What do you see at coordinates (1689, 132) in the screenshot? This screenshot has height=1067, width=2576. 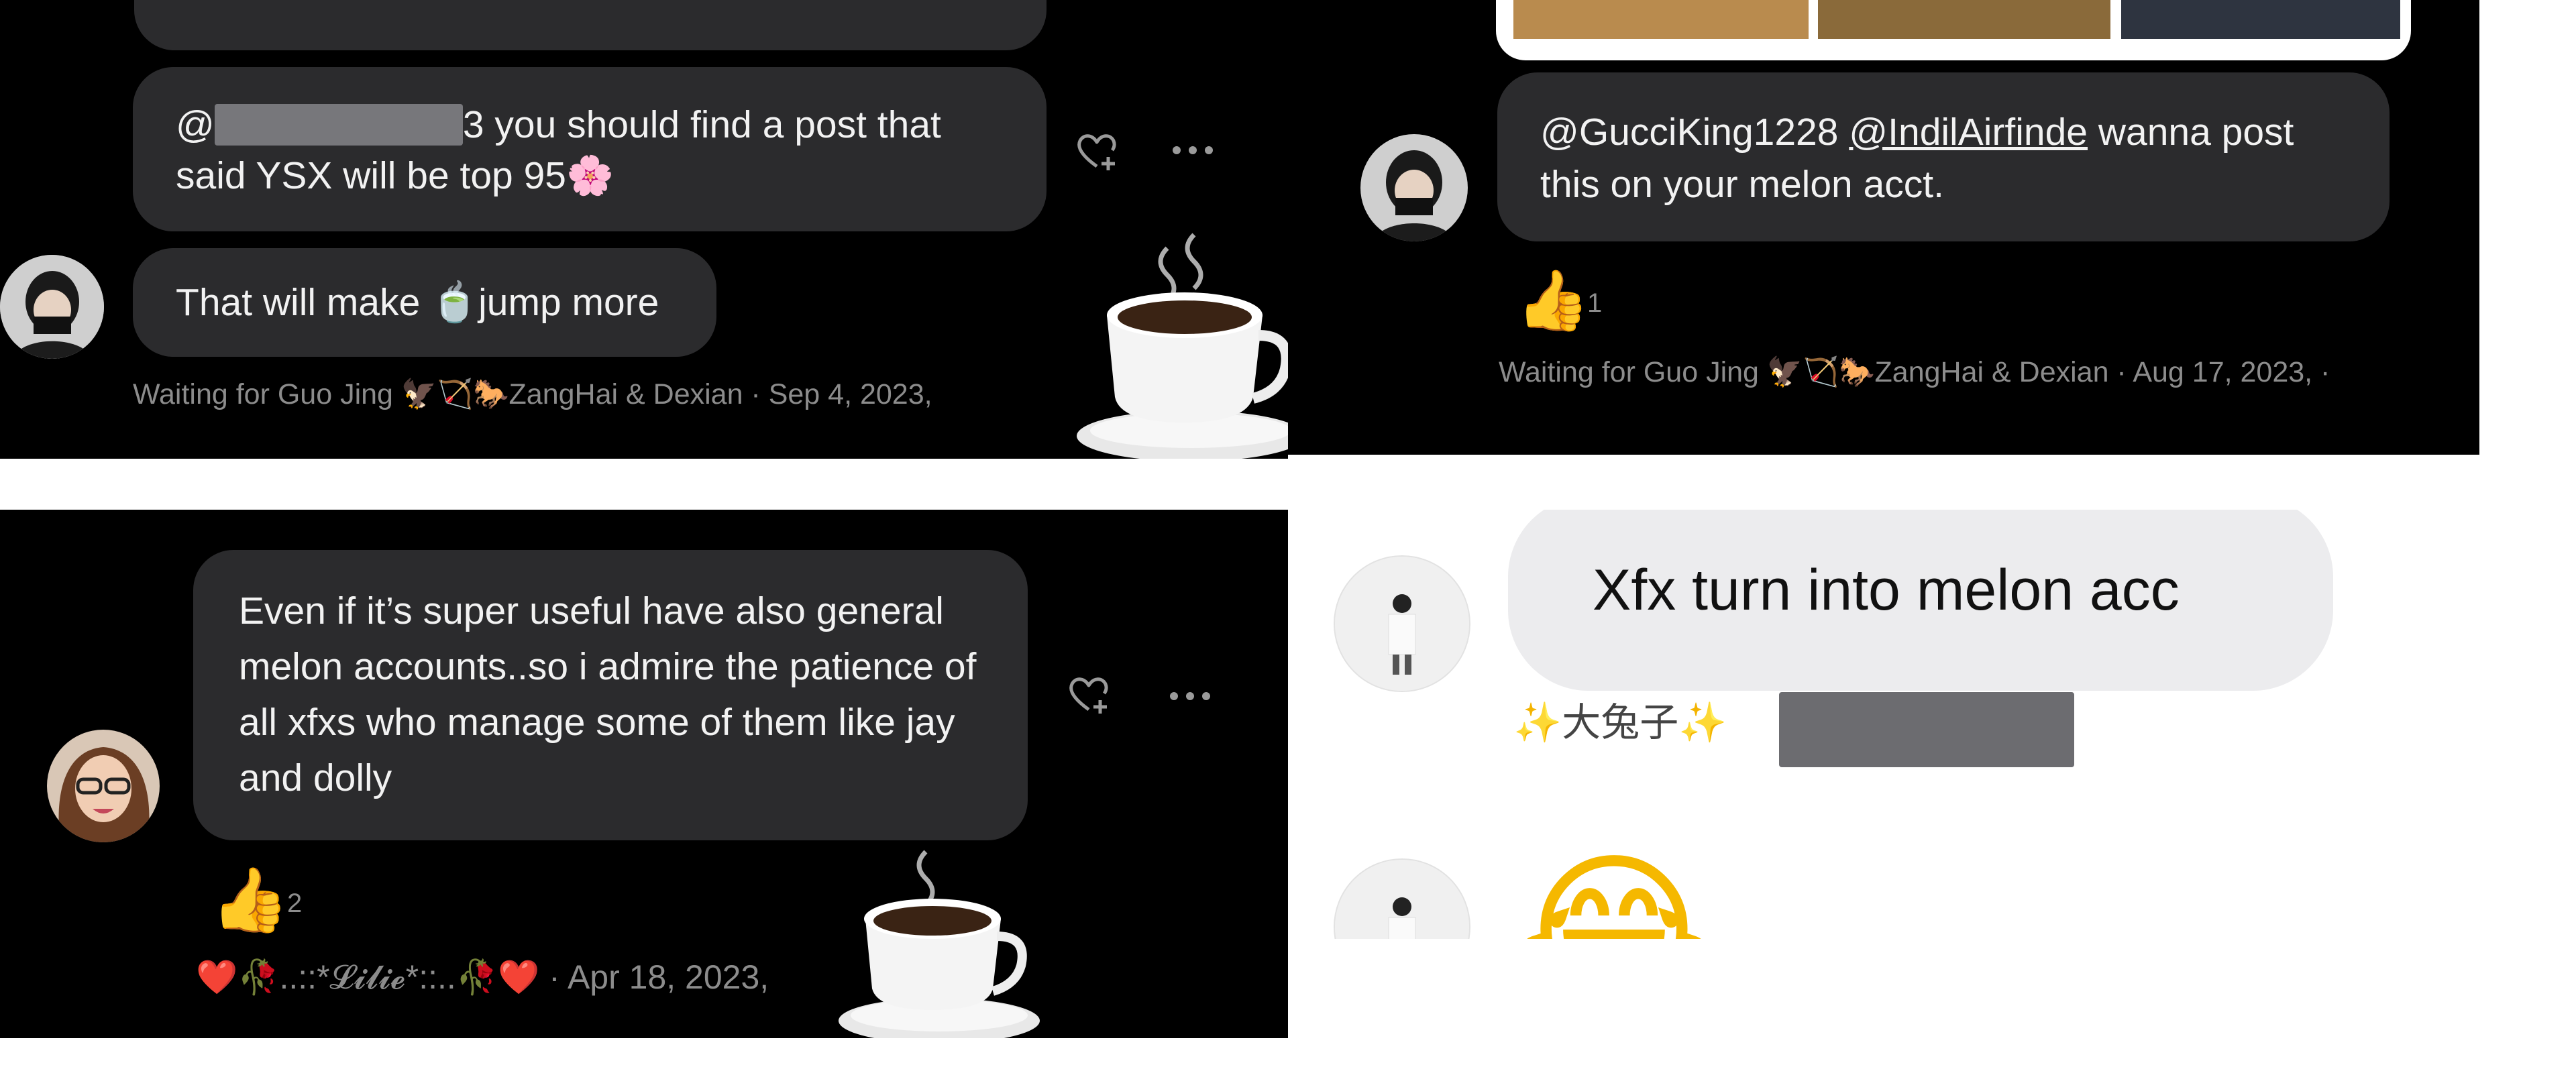 I see `mention-guccking: @GucciKing1228` at bounding box center [1689, 132].